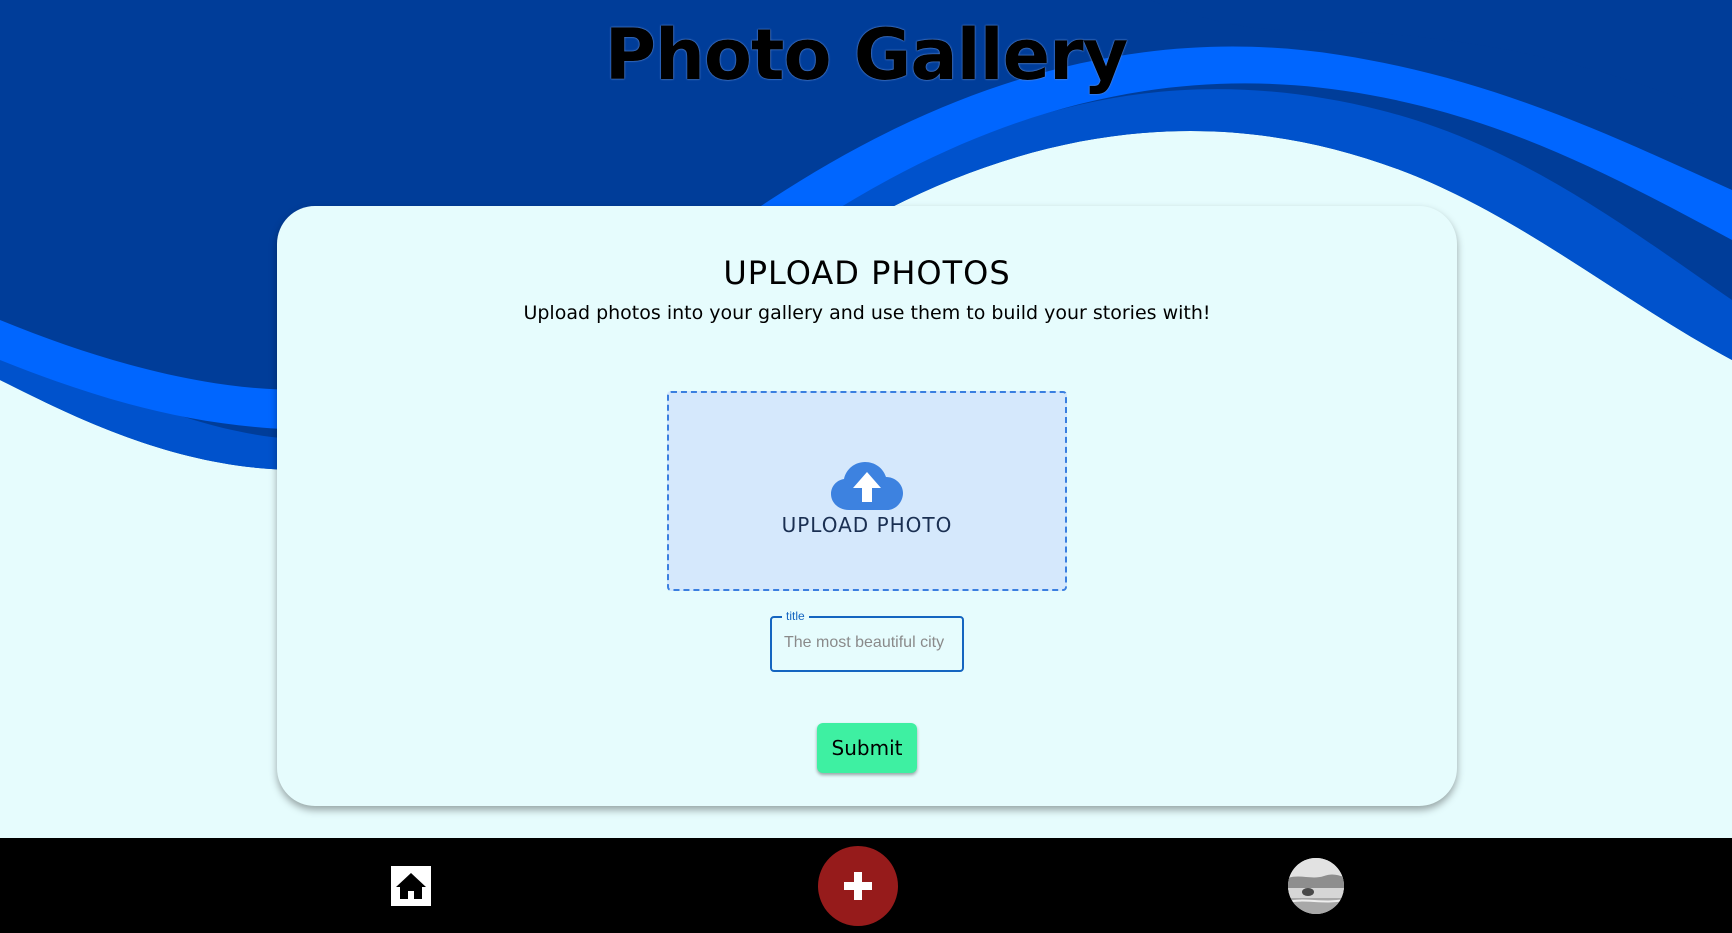  I want to click on plus-icon, so click(858, 886).